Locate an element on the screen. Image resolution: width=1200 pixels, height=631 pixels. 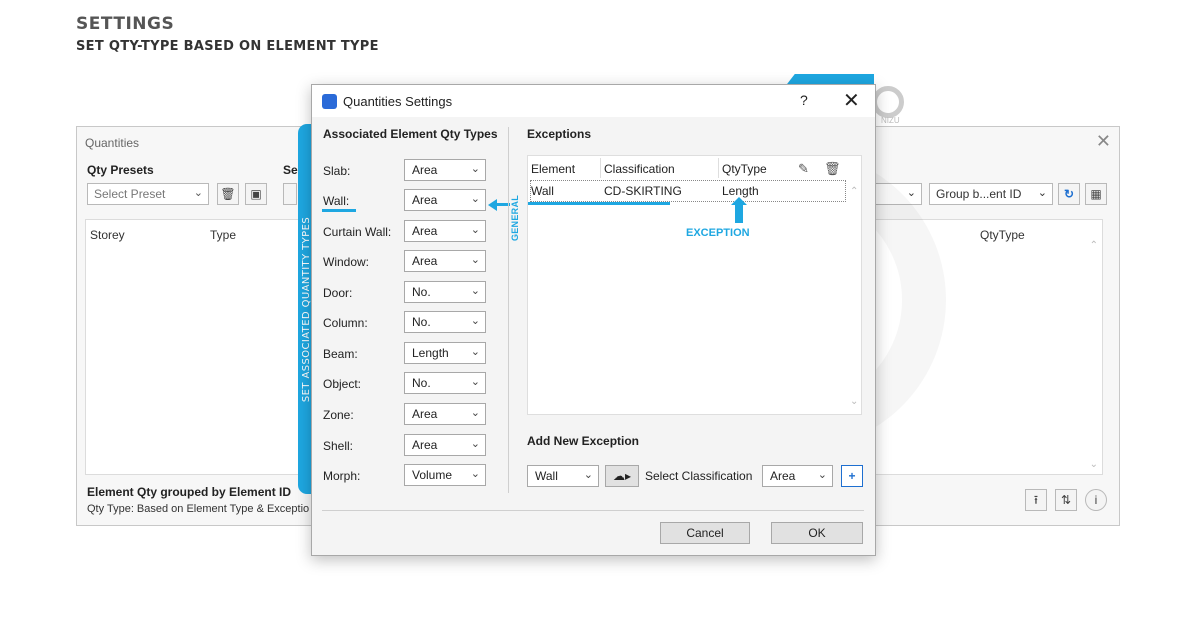
slab-select-value: Area is located at coordinates (425, 170).